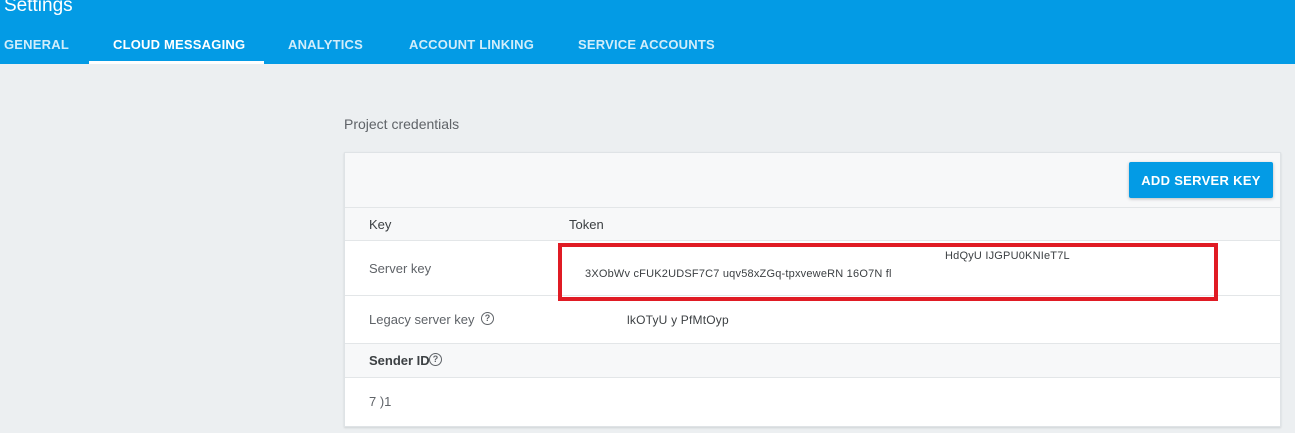 The width and height of the screenshot is (1295, 433). What do you see at coordinates (179, 49) in the screenshot?
I see `tab-cloud-messaging: CLOUD MESSAGING` at bounding box center [179, 49].